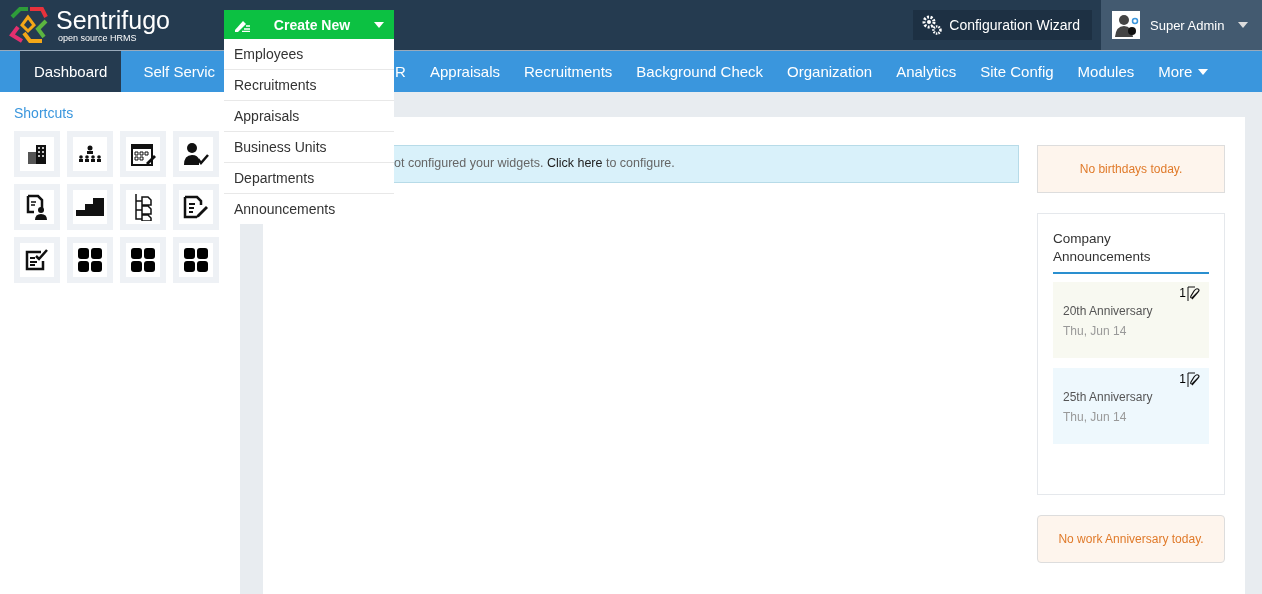 The height and width of the screenshot is (594, 1262). What do you see at coordinates (309, 54) in the screenshot?
I see `menu-item: Employees` at bounding box center [309, 54].